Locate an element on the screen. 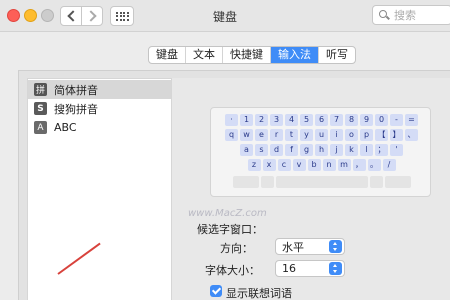 The image size is (450, 300). key-row is located at coordinates (321, 182).